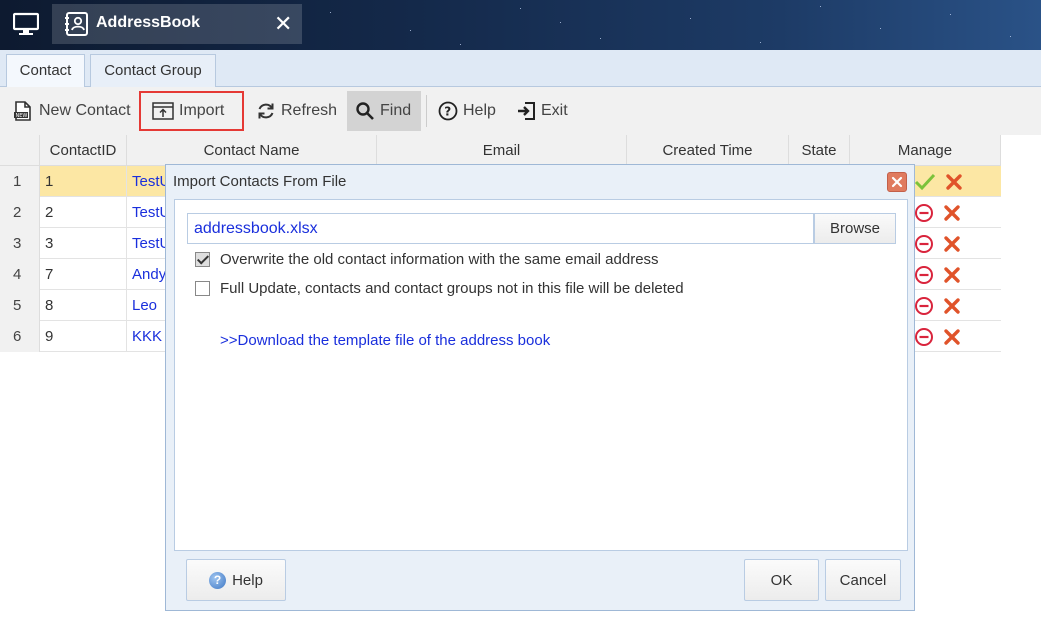 This screenshot has height=633, width=1041. I want to click on import-icon, so click(163, 111).